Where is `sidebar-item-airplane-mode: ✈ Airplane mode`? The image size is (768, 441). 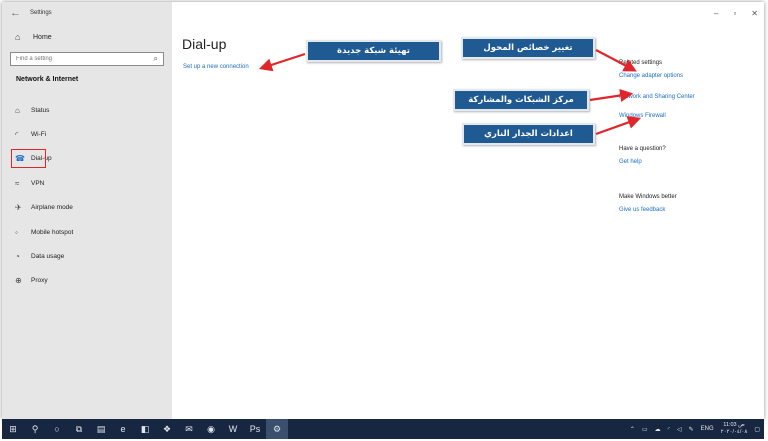
sidebar-item-airplane-mode: ✈ Airplane mode is located at coordinates (87, 208).